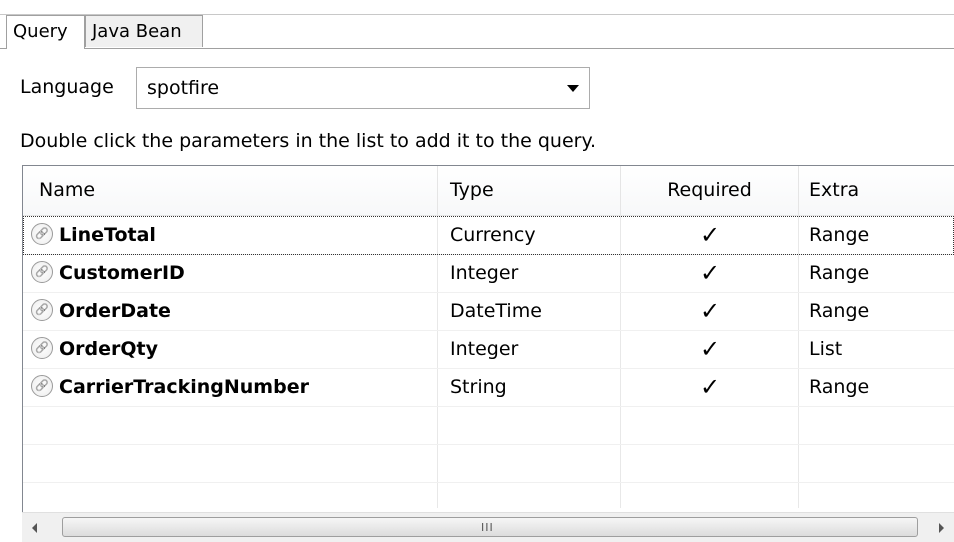 This screenshot has height=542, width=954. I want to click on param-name-cell: CarrierTrackingNumber, so click(233, 387).